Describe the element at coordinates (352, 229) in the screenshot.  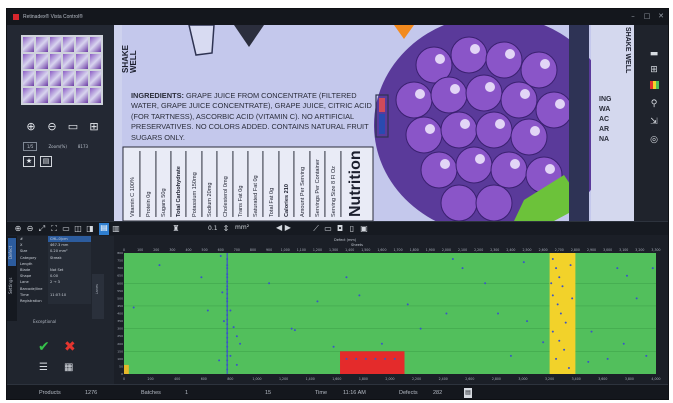
I see `document-icon: ▯` at that location.